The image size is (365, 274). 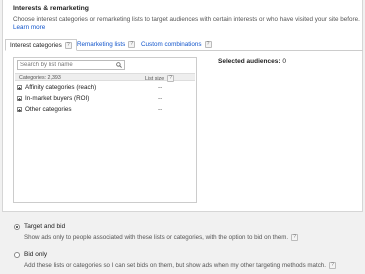 I want to click on list-item: Other categories --, so click(x=102, y=110).